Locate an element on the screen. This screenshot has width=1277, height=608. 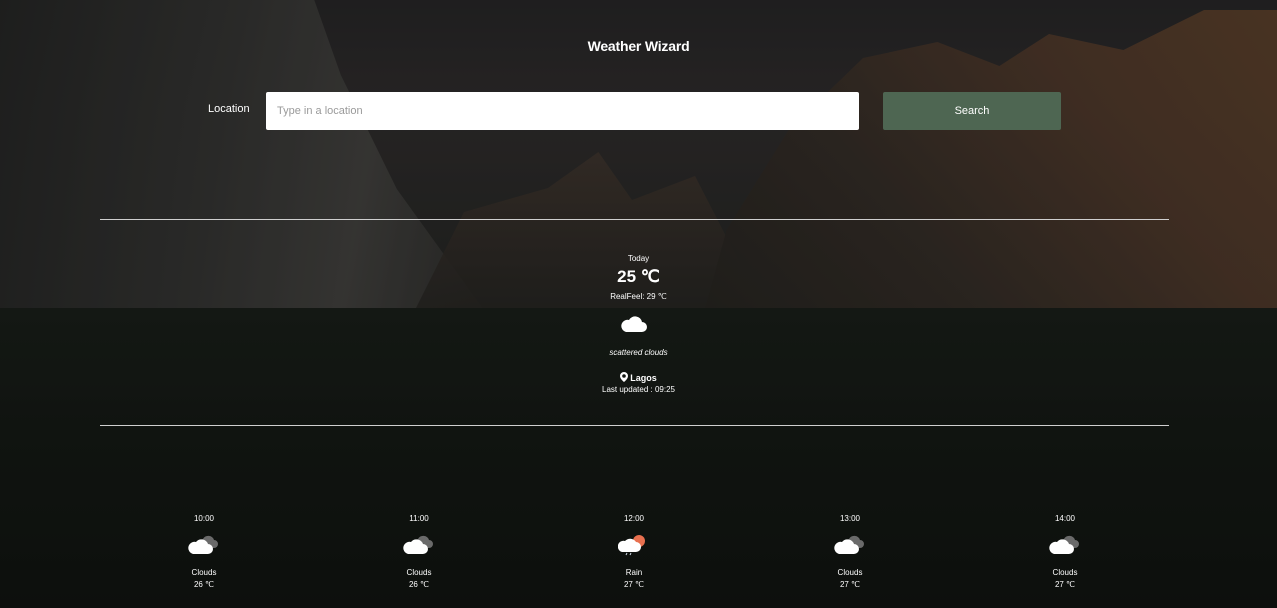
weather-description: scattered clouds is located at coordinates (638, 352).